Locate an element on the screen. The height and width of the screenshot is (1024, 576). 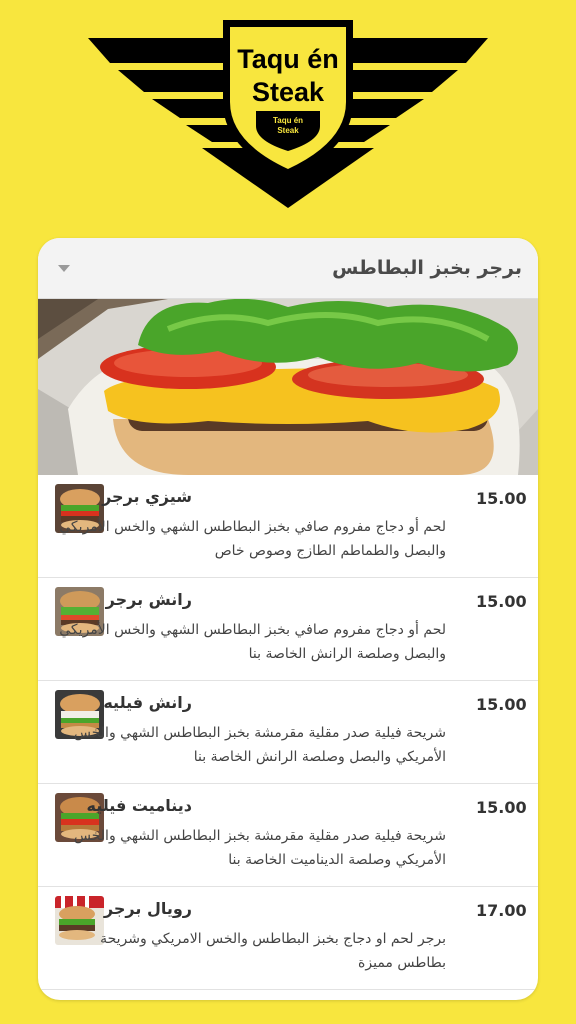
item-name: رانش برجر is located at coordinates (148, 599).